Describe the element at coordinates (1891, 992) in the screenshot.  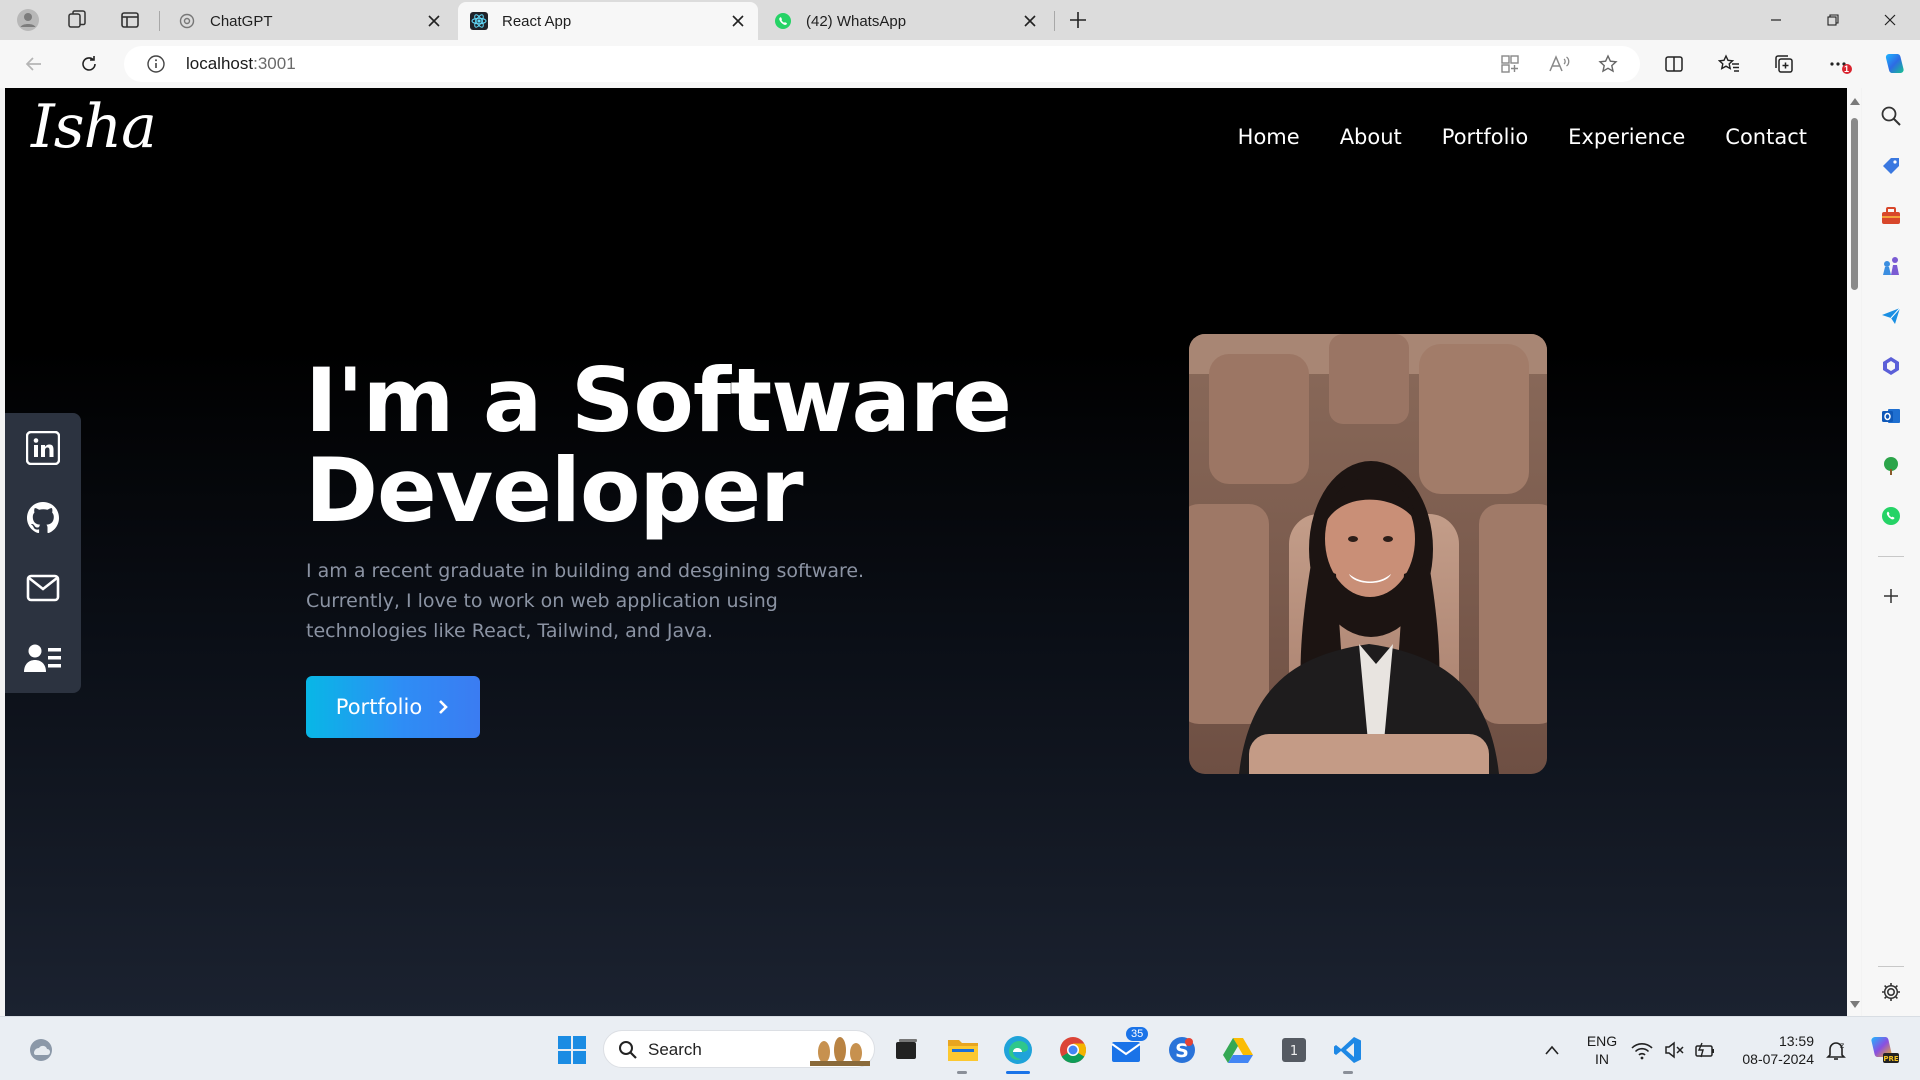
I see `sidebar-settings-button` at that location.